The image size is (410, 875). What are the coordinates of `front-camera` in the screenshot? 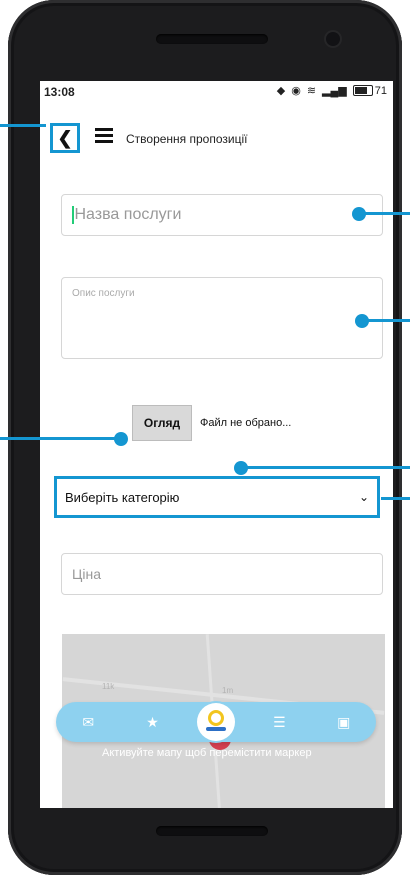 It's located at (333, 39).